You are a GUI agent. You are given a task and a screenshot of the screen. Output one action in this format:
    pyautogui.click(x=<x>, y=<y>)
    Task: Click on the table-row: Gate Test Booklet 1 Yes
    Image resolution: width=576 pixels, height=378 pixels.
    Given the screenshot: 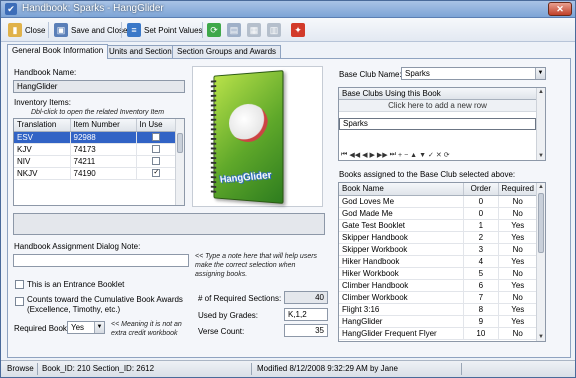 What is the action you would take?
    pyautogui.click(x=439, y=225)
    